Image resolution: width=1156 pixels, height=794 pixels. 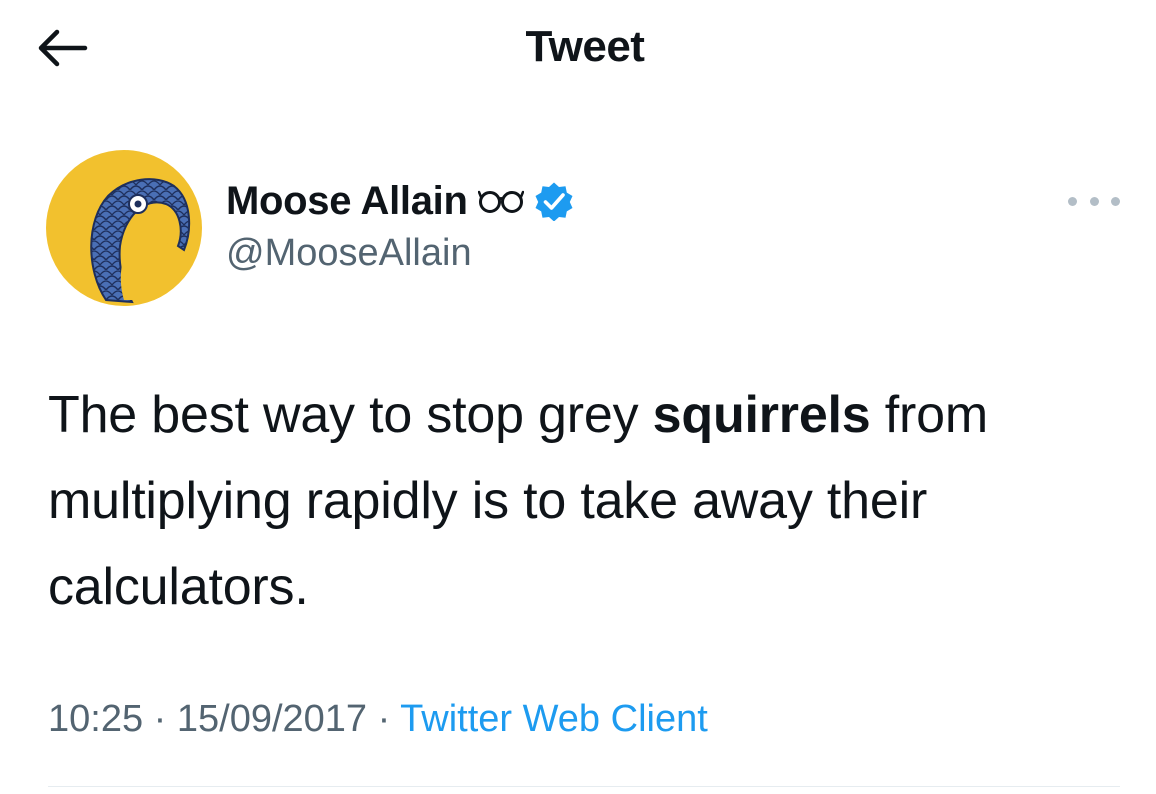 I want to click on tweet-text-part: The best way to stop grey, so click(x=350, y=415).